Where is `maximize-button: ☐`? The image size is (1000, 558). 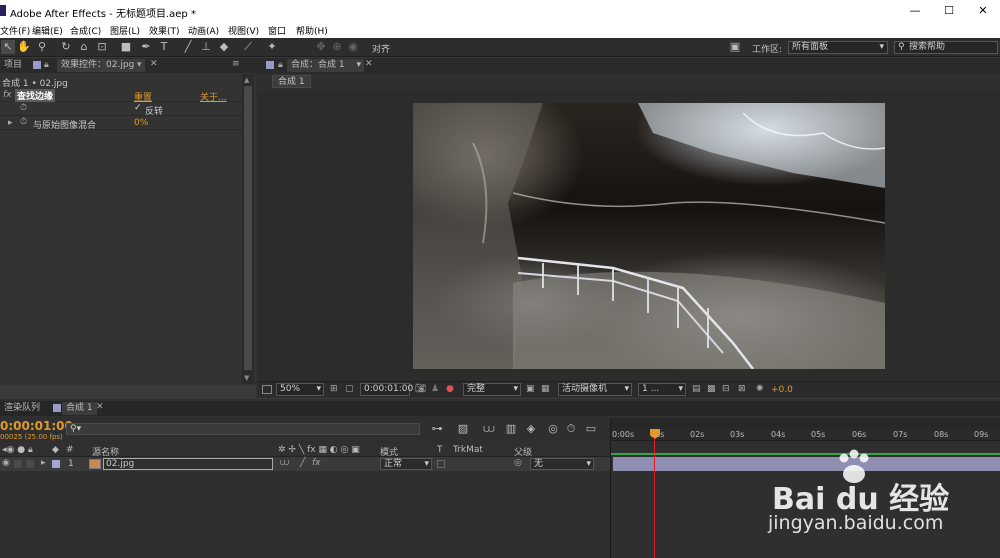 maximize-button: ☐ is located at coordinates (949, 11).